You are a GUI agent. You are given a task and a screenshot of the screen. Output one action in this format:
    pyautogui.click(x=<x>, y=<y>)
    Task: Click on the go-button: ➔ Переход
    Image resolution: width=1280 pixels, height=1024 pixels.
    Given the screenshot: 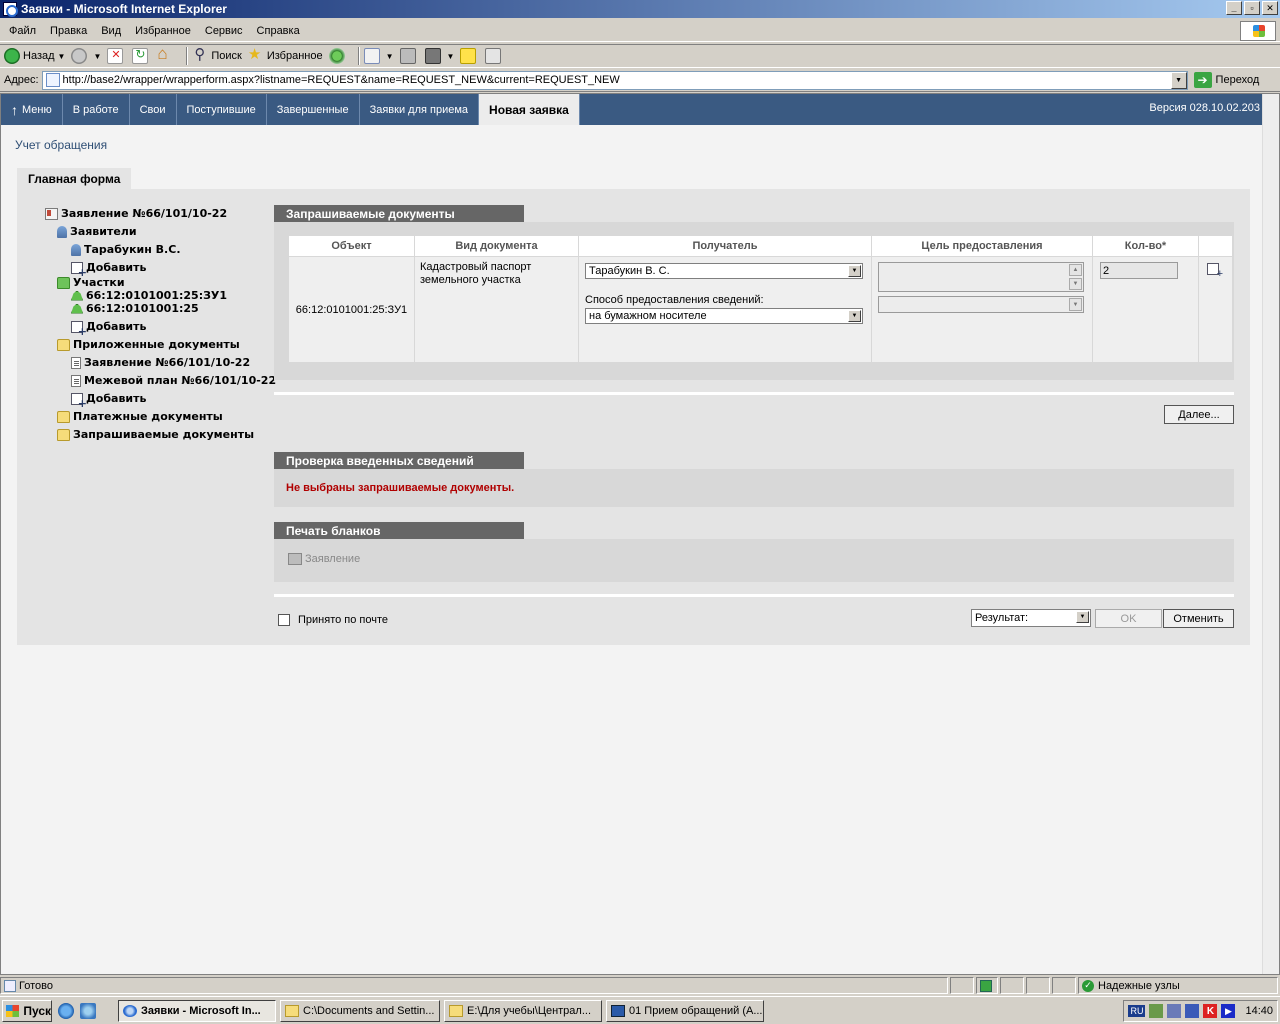 What is the action you would take?
    pyautogui.click(x=1226, y=80)
    